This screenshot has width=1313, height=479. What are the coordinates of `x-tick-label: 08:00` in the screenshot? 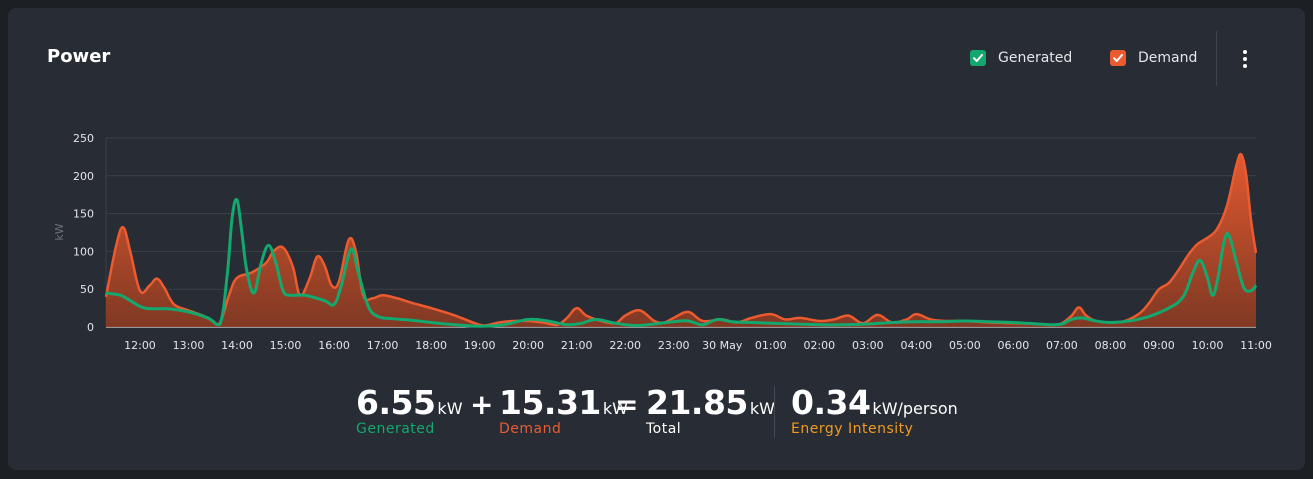 It's located at (1111, 345).